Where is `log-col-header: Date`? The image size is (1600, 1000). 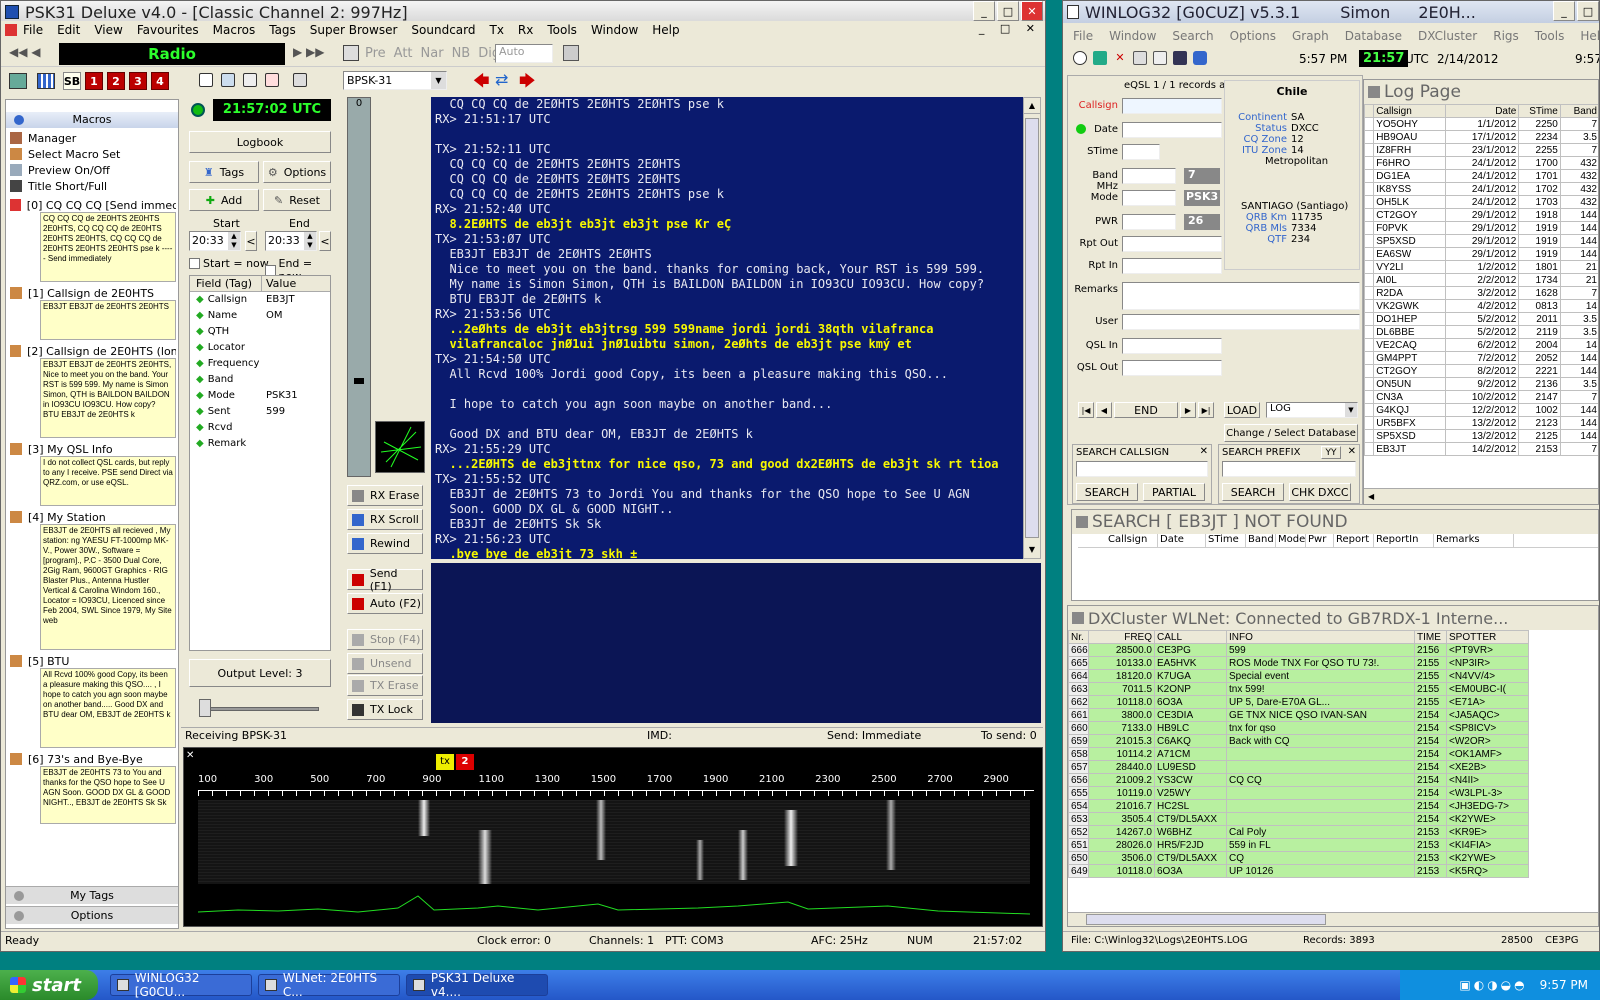
log-col-header: Date is located at coordinates (1482, 111).